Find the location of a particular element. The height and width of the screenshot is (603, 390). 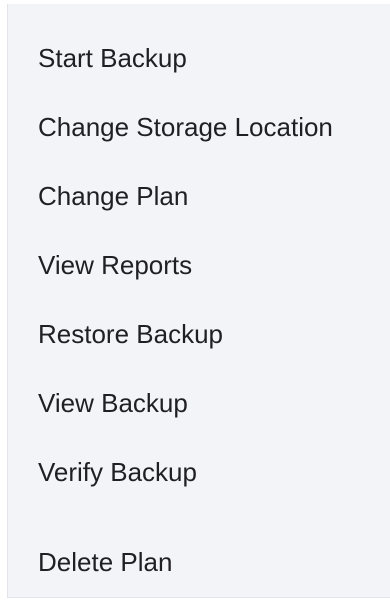

menu-item-view-reports: View Reports is located at coordinates (199, 265).